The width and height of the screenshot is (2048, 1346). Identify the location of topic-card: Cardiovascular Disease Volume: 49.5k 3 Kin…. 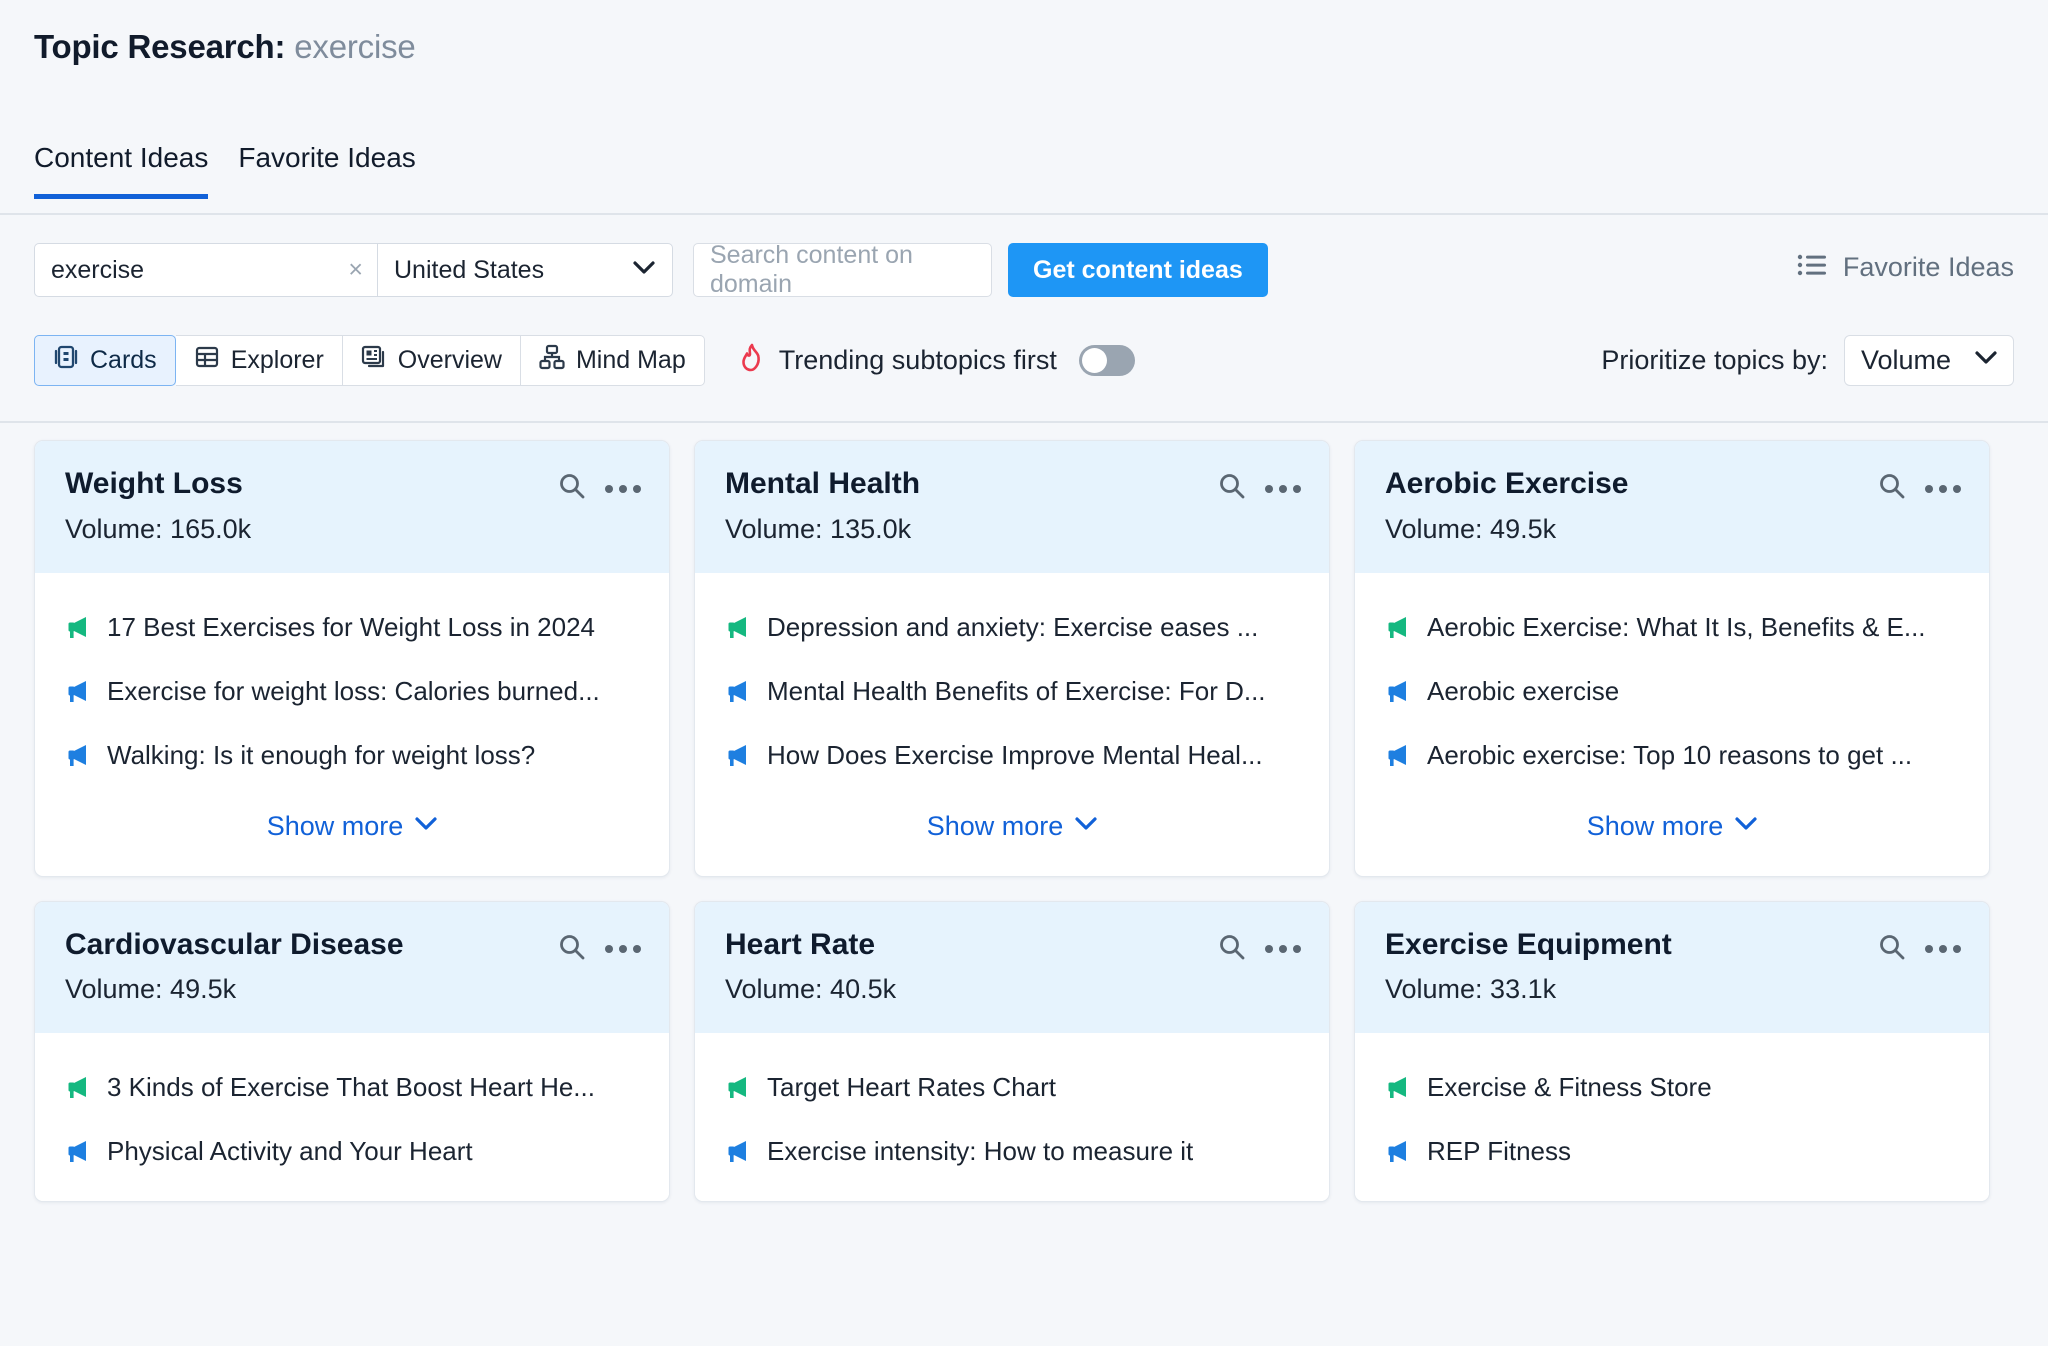
(352, 1051).